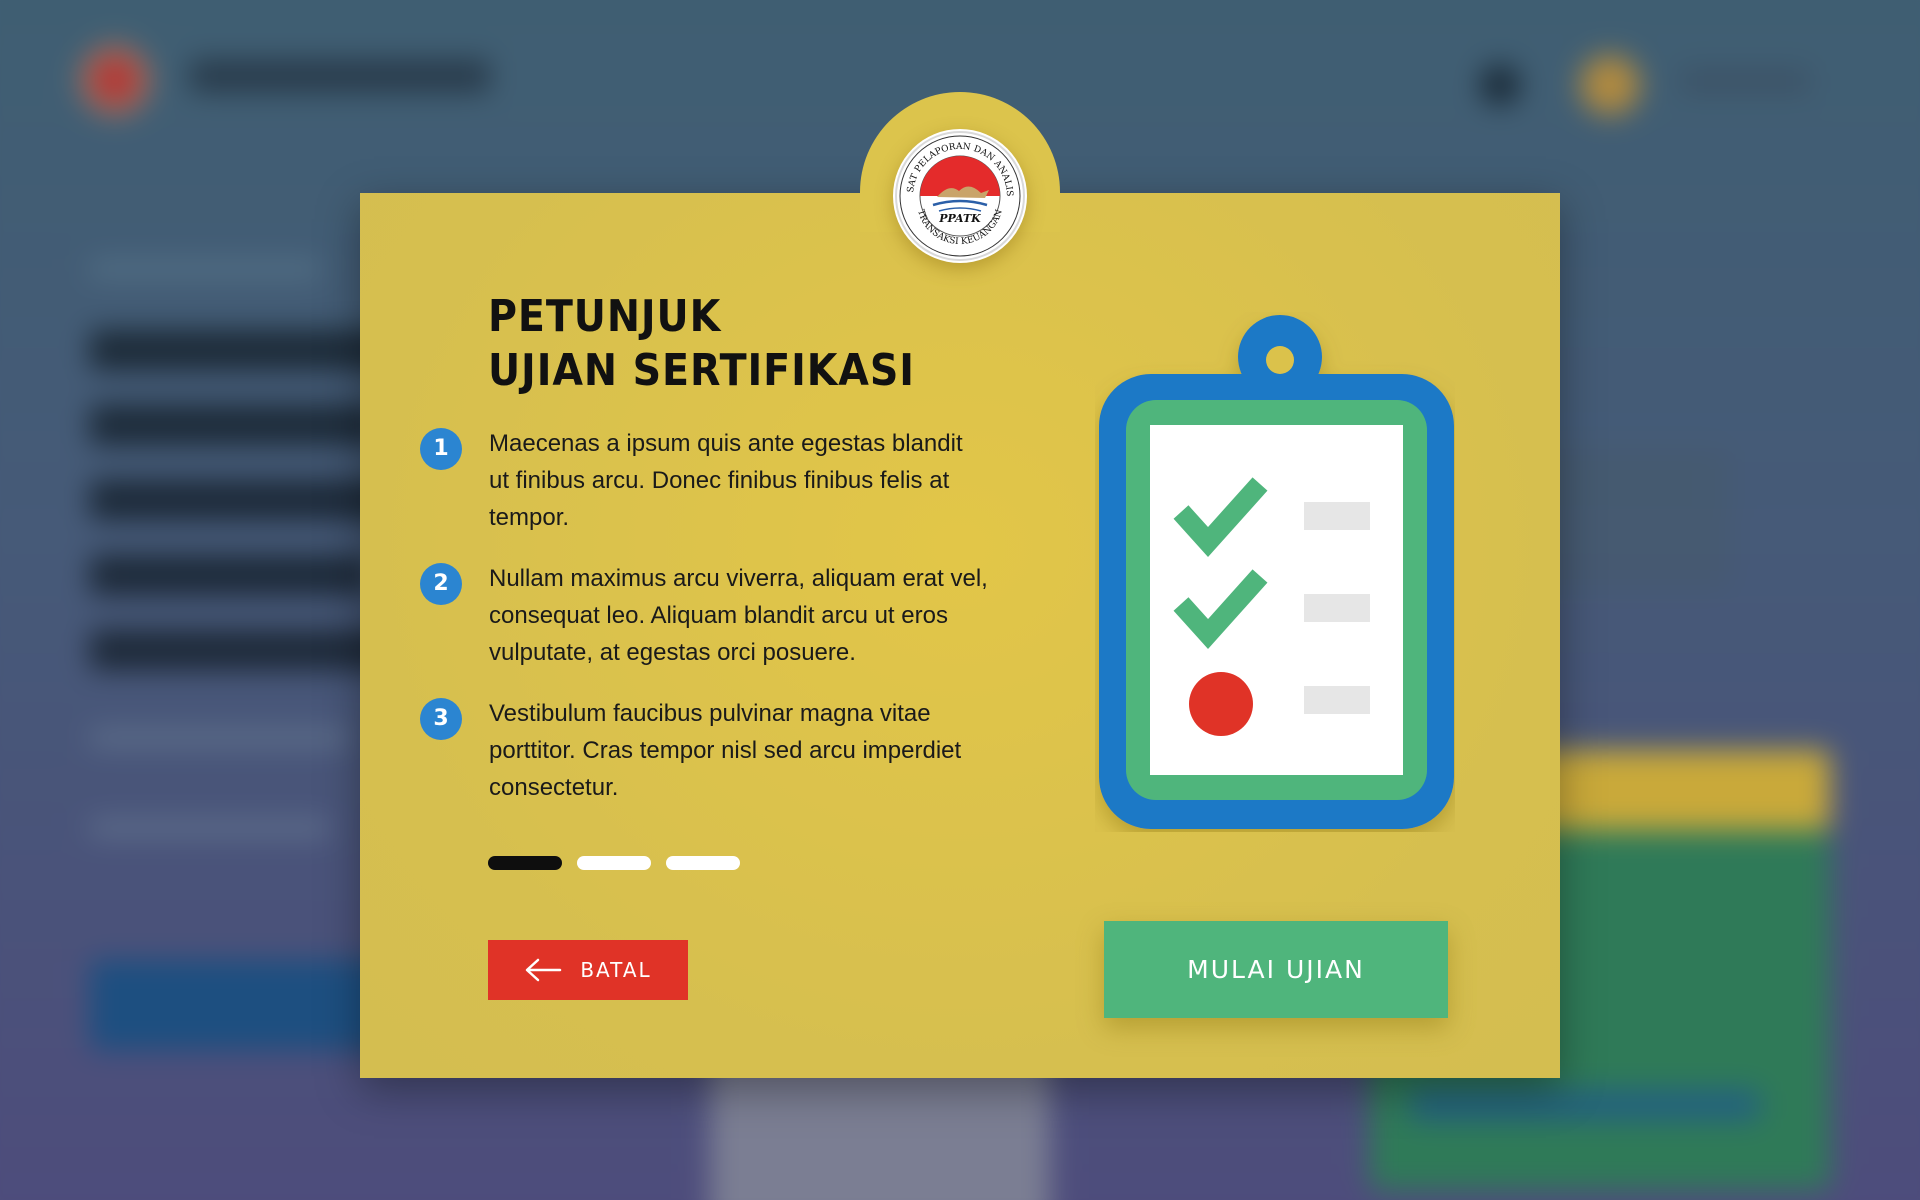  I want to click on background-bell-icon, so click(1500, 85).